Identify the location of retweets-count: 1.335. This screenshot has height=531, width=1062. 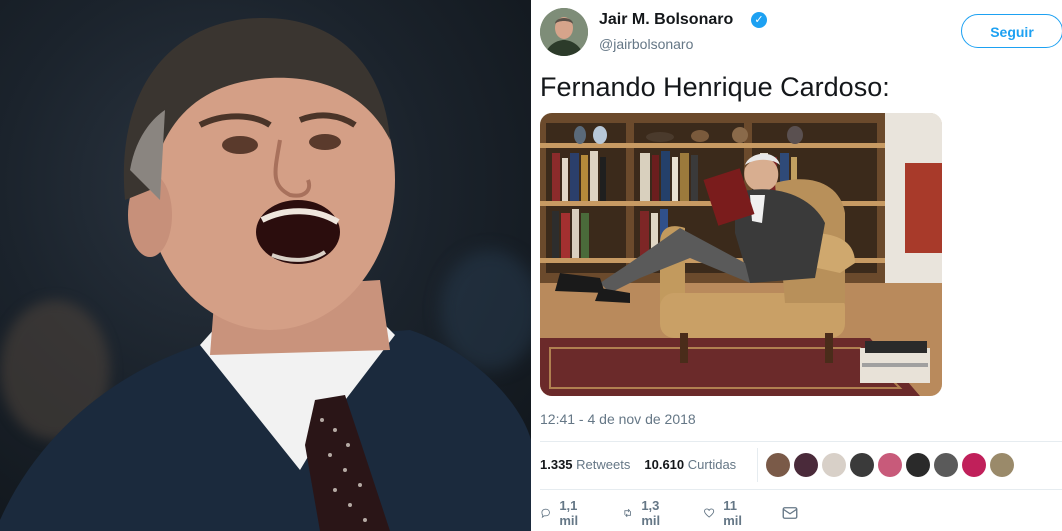
(556, 464).